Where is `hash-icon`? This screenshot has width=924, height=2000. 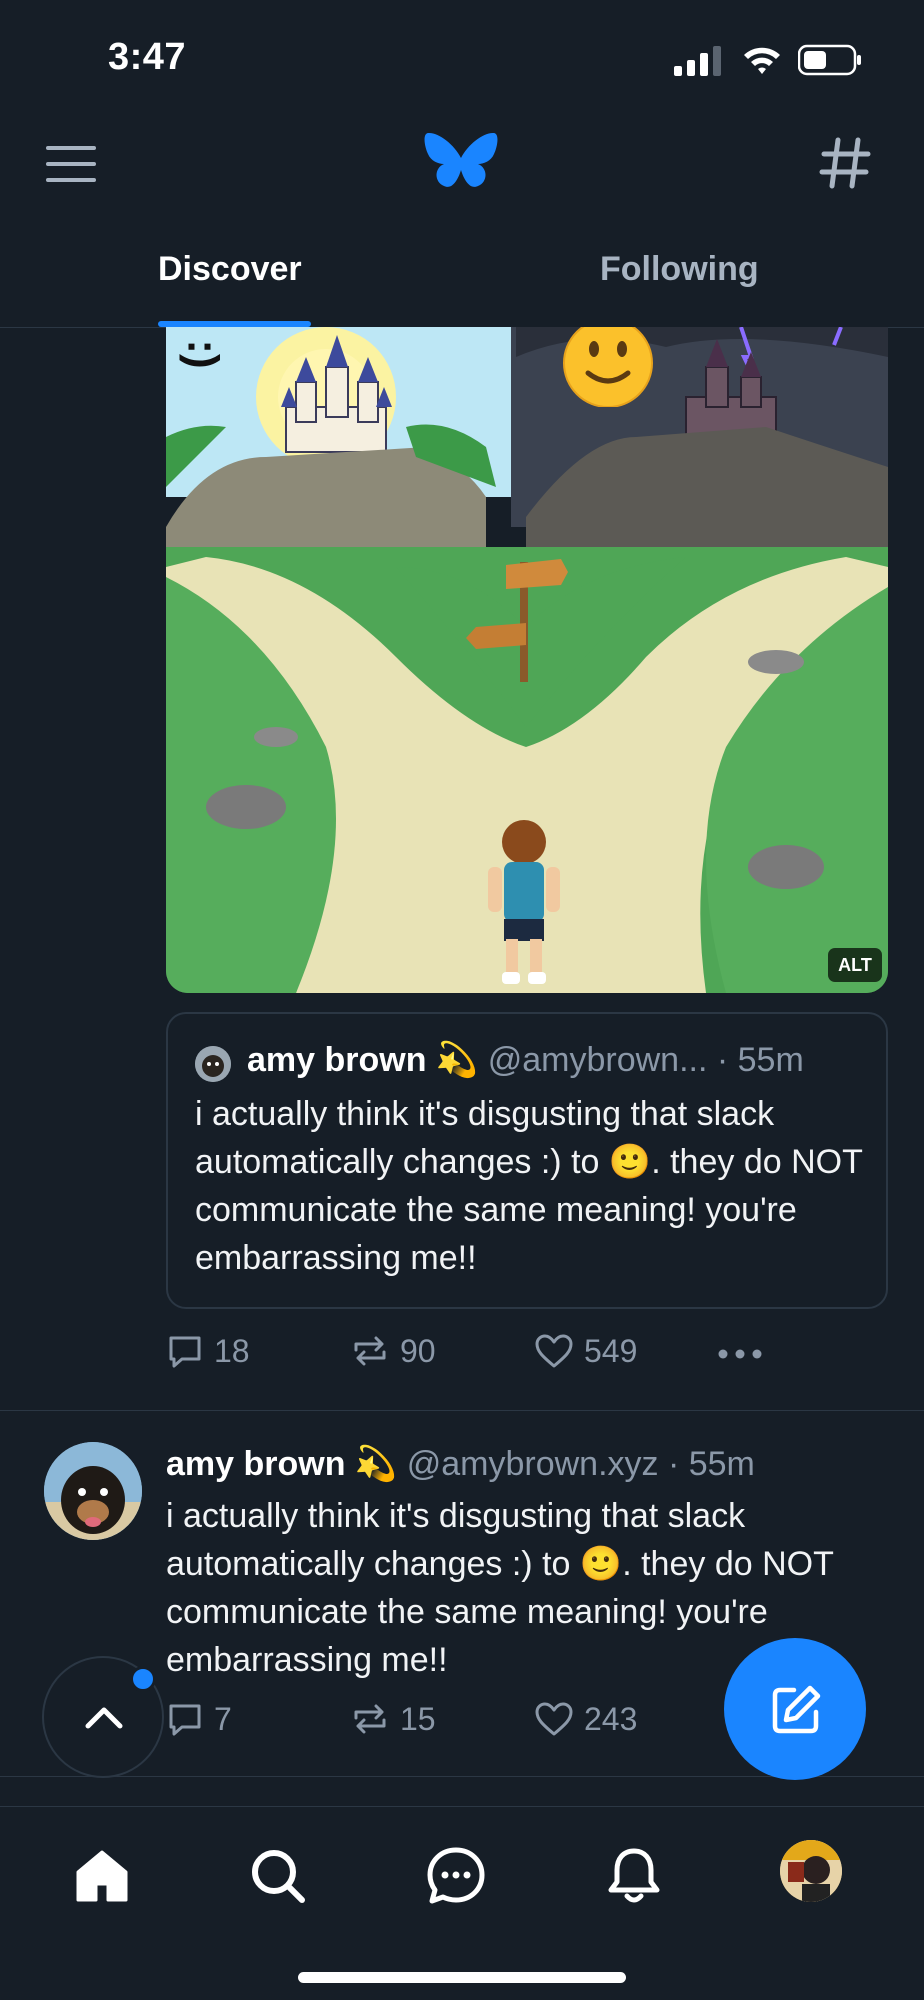 hash-icon is located at coordinates (845, 163).